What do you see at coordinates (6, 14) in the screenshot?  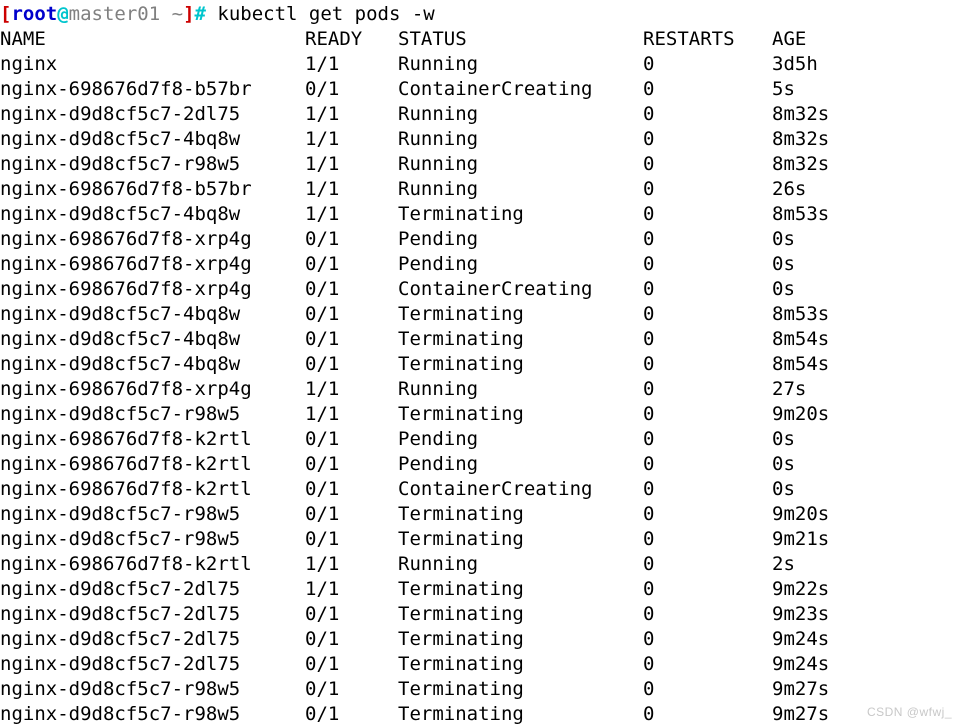 I see `prompt-open-bracket: [` at bounding box center [6, 14].